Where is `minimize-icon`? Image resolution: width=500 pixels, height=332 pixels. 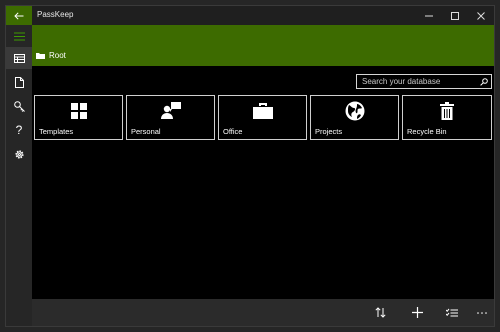
minimize-icon is located at coordinates (429, 15).